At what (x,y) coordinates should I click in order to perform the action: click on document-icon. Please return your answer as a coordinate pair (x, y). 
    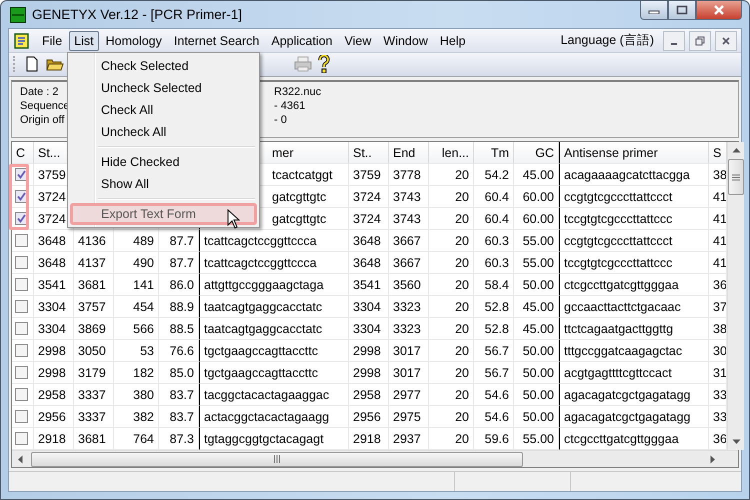
    Looking at the image, I should click on (22, 41).